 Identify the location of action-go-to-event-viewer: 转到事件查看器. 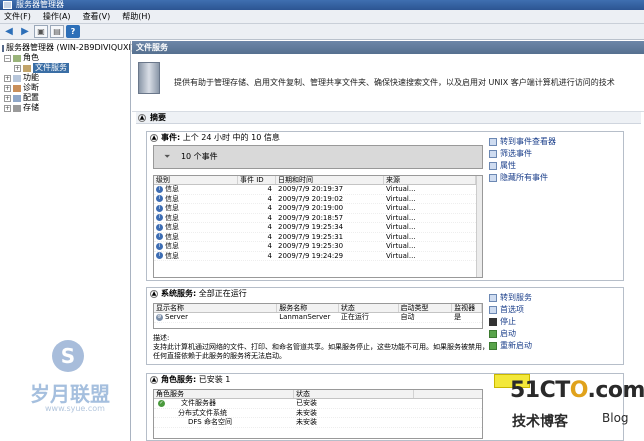
(522, 142).